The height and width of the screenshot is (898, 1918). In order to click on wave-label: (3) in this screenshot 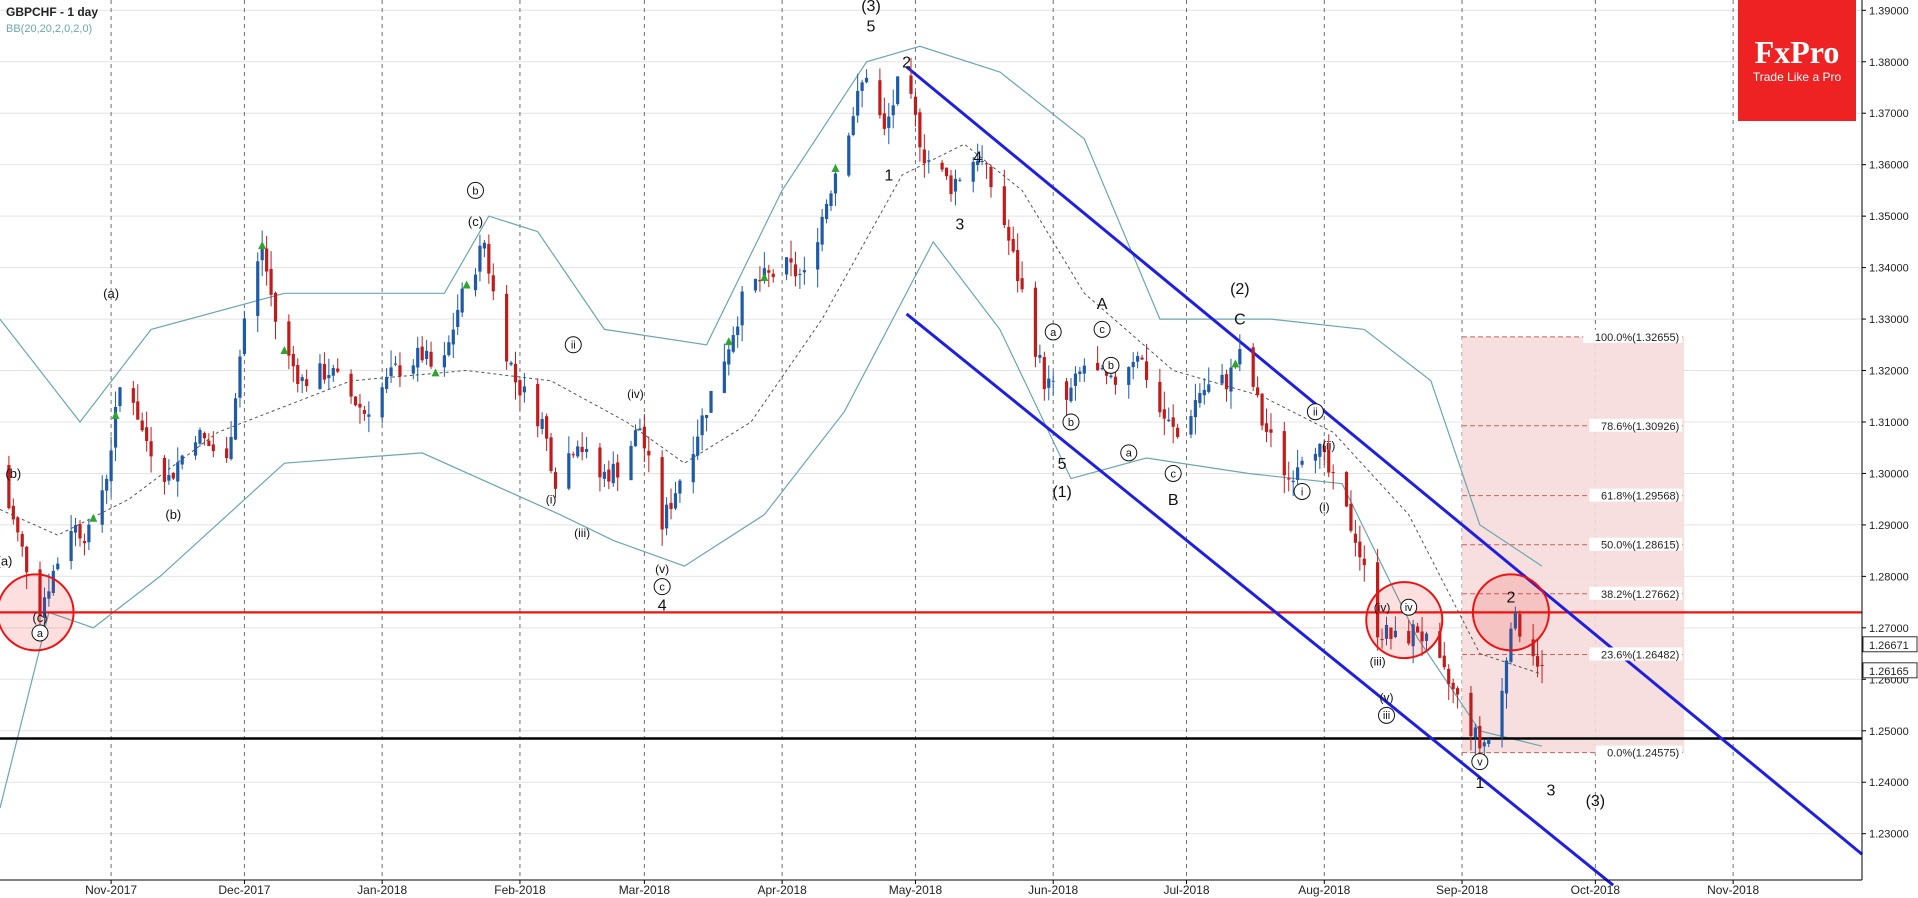, I will do `click(1596, 801)`.